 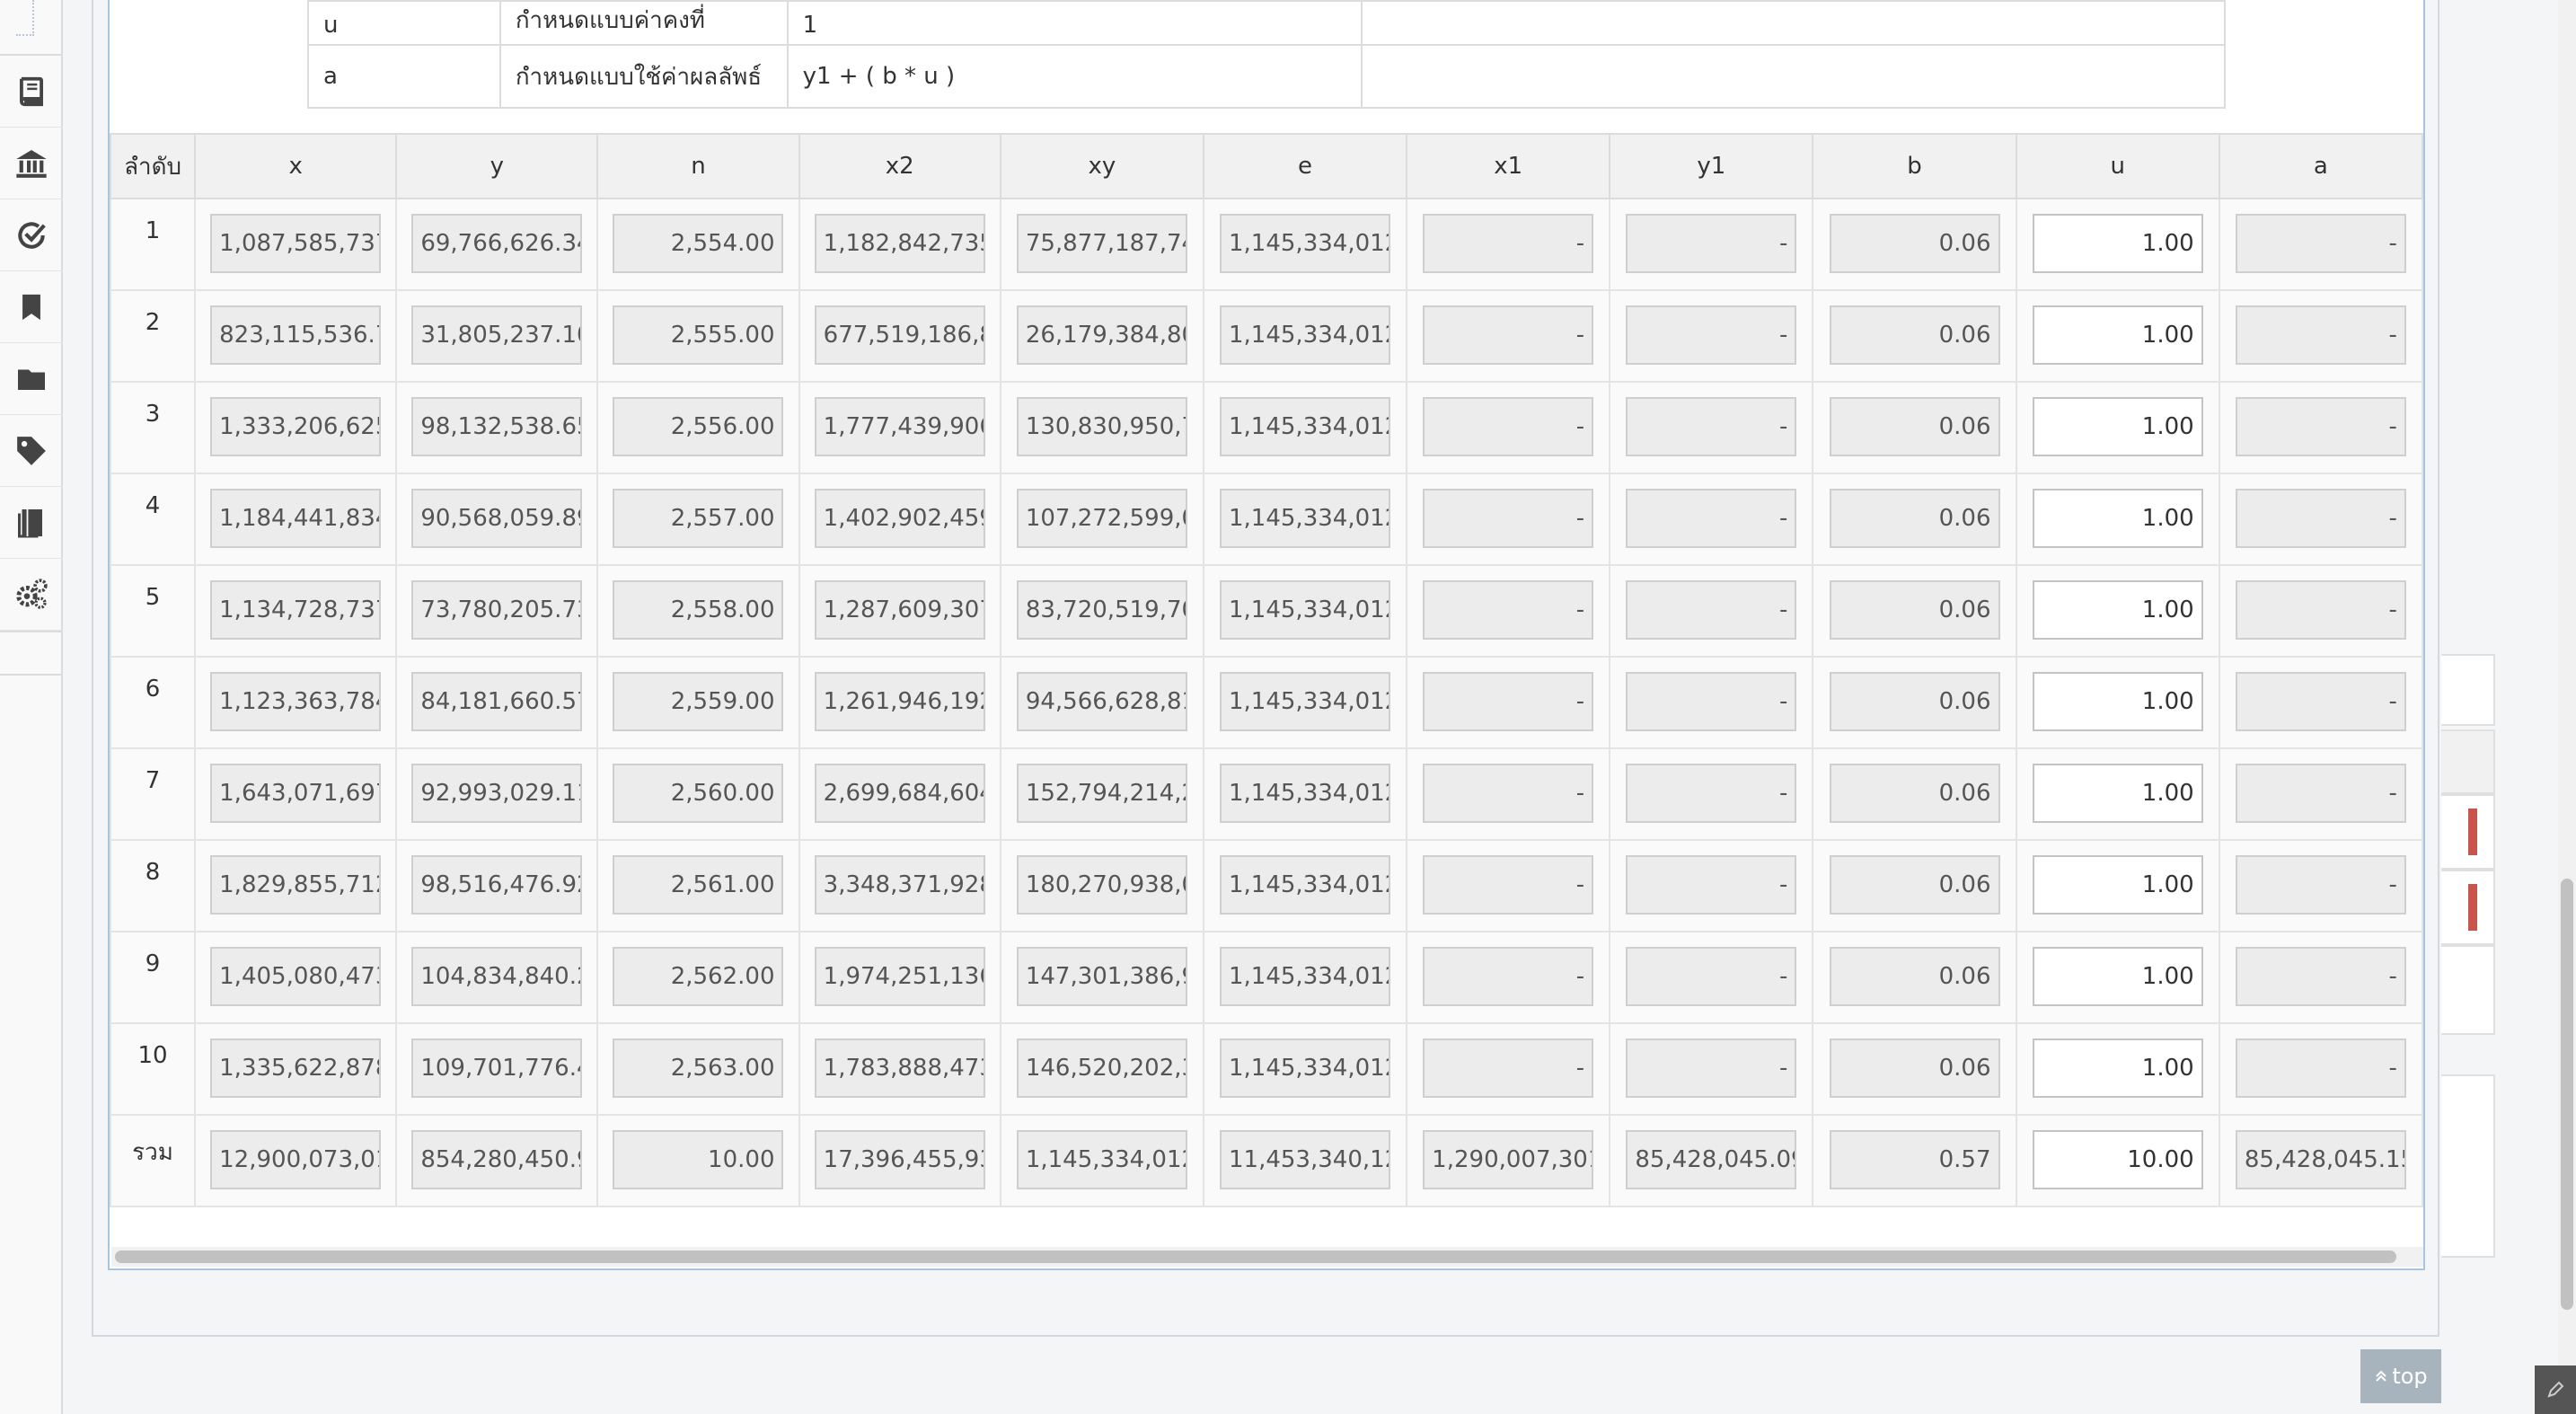 I want to click on cell-x: 1,123,363,784, so click(x=296, y=702).